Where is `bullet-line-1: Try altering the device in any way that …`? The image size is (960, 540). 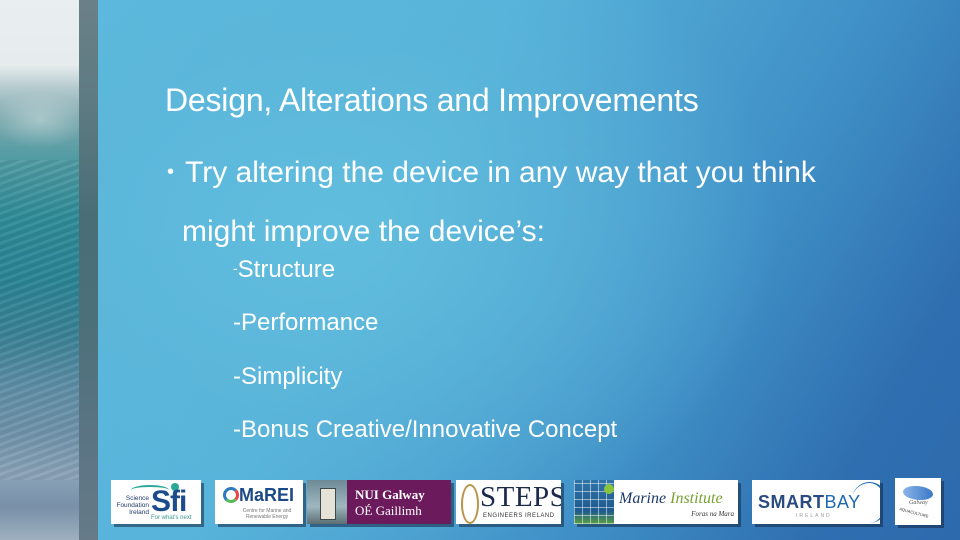 bullet-line-1: Try altering the device in any way that … is located at coordinates (500, 172).